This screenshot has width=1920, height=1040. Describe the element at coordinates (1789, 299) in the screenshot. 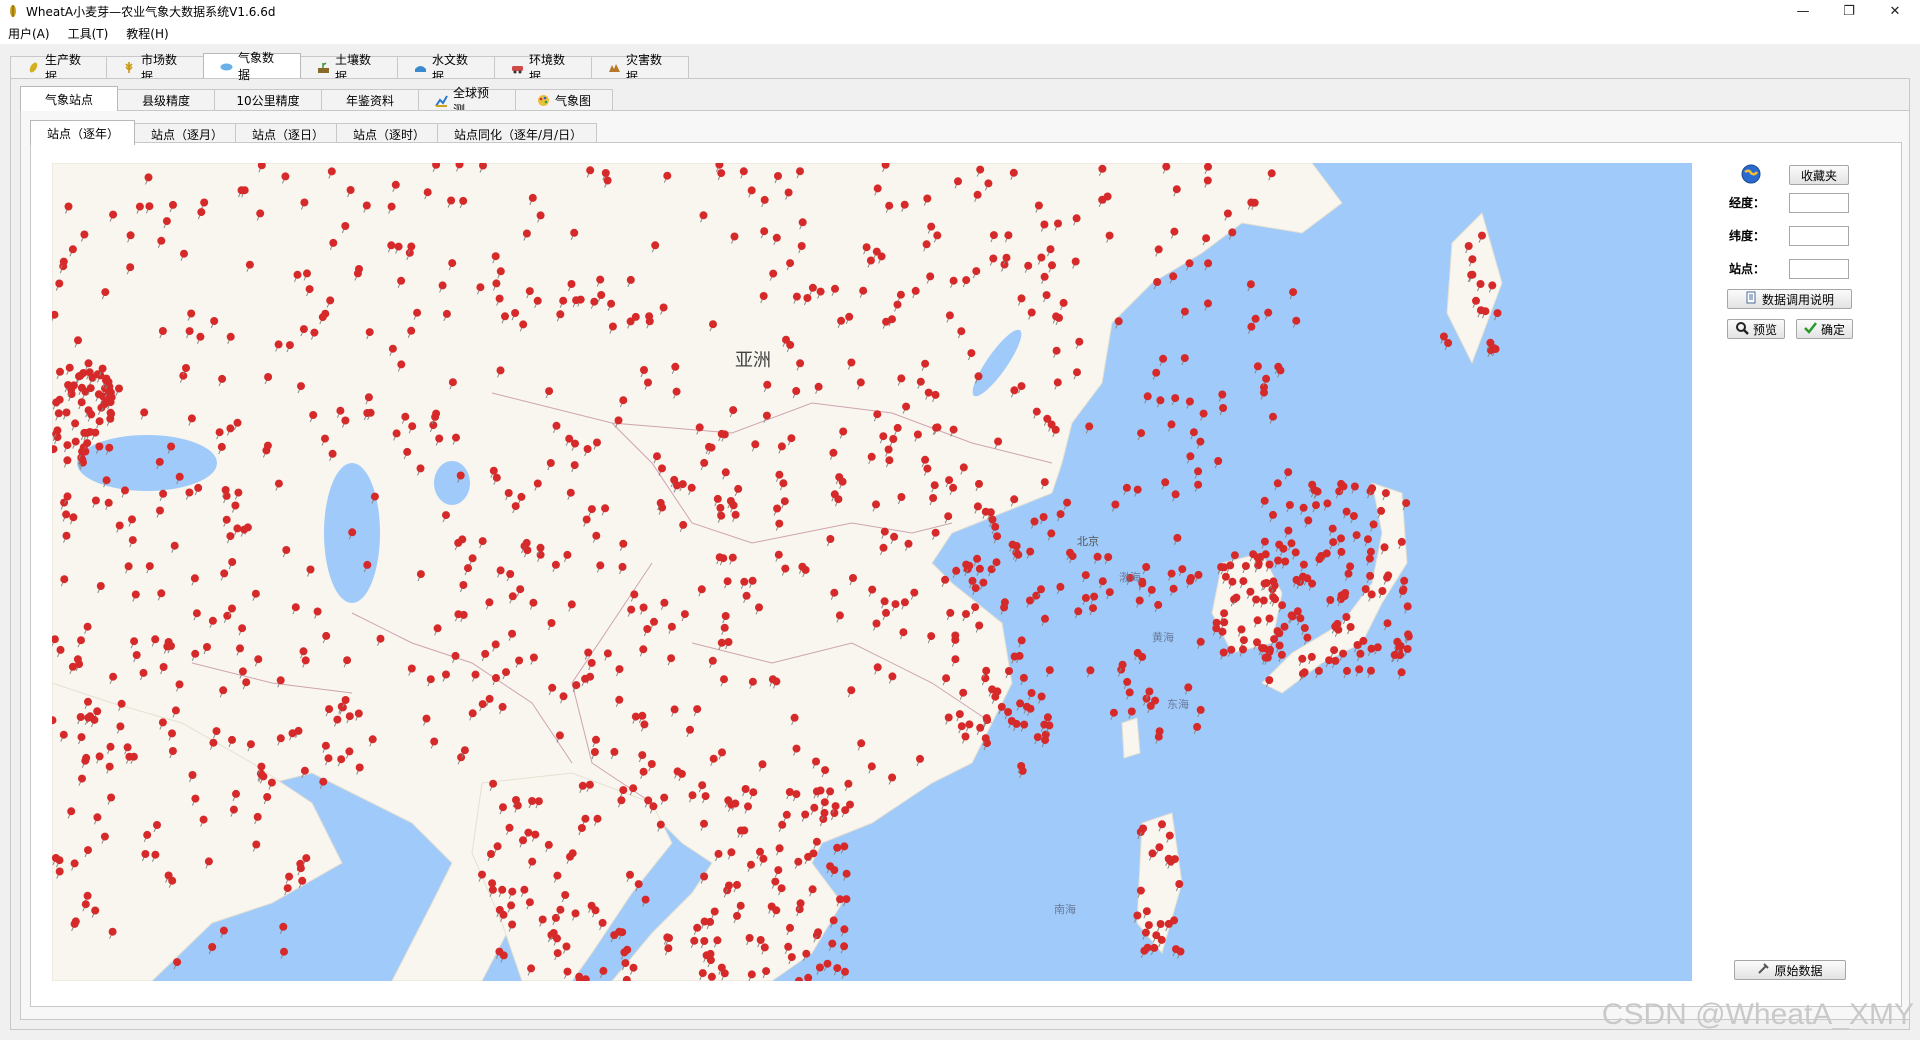

I see `data-help-button: 数据调用说明` at that location.